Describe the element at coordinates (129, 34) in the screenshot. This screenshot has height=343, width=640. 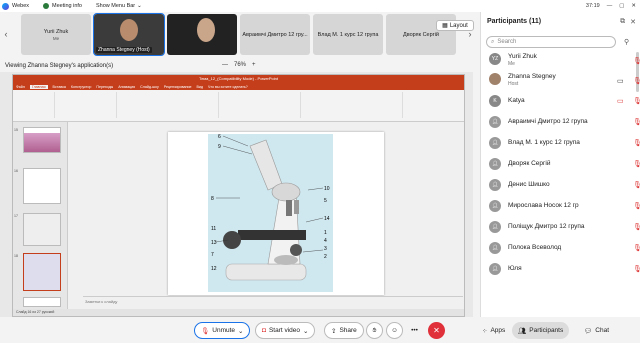
I see `tile-zhanna-stegney: Zhanna Stegney (Host)` at that location.